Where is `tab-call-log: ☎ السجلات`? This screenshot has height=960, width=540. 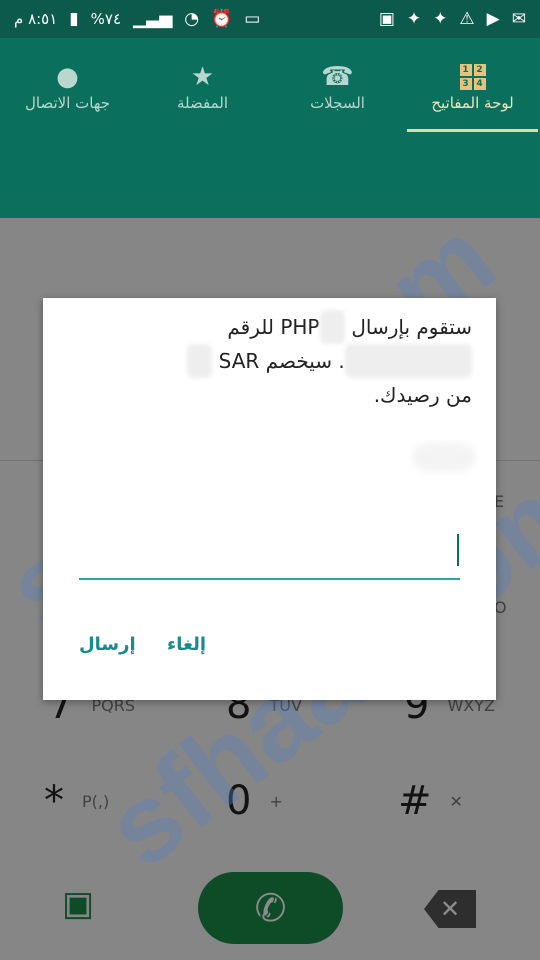 tab-call-log: ☎ السجلات is located at coordinates (337, 86).